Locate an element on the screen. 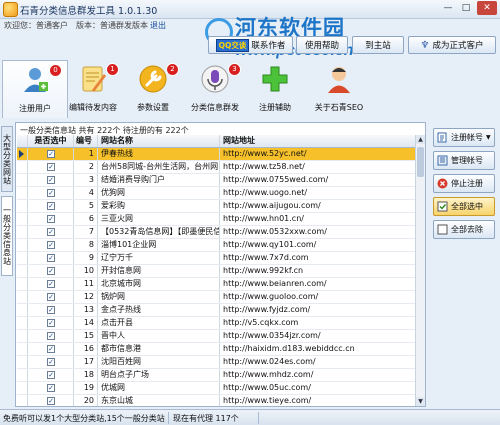 The width and height of the screenshot is (500, 425). wrench-icon is located at coordinates (153, 79).